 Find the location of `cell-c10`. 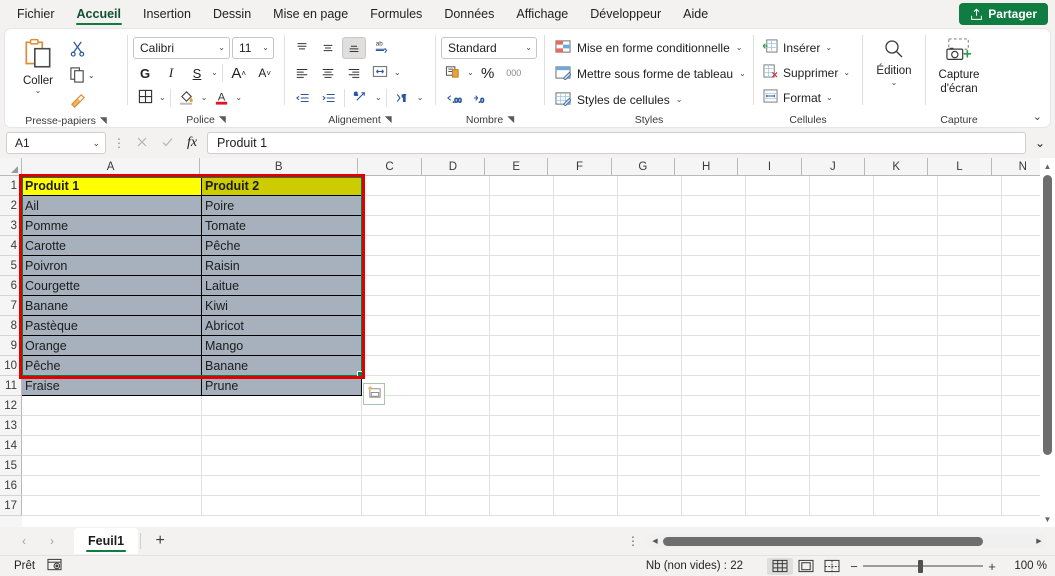

cell-c10 is located at coordinates (394, 366).